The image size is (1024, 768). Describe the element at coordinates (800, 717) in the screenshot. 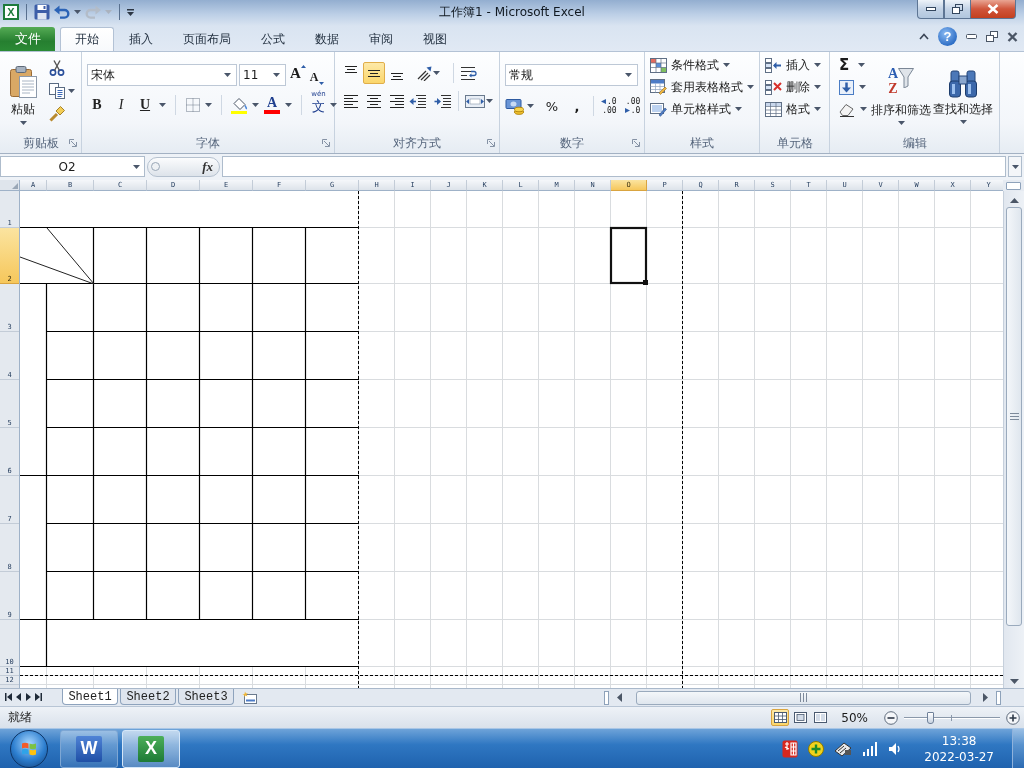

I see `page-layout-button` at that location.